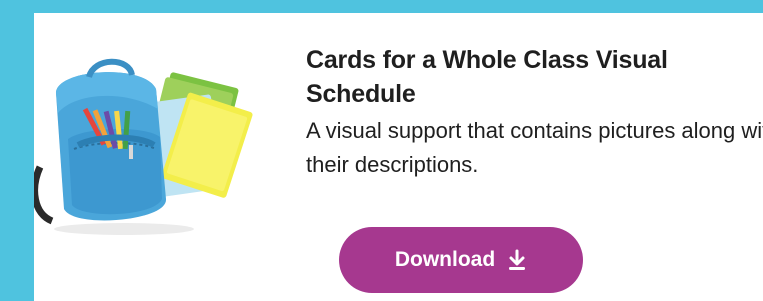  I want to click on download-button: Download, so click(461, 260).